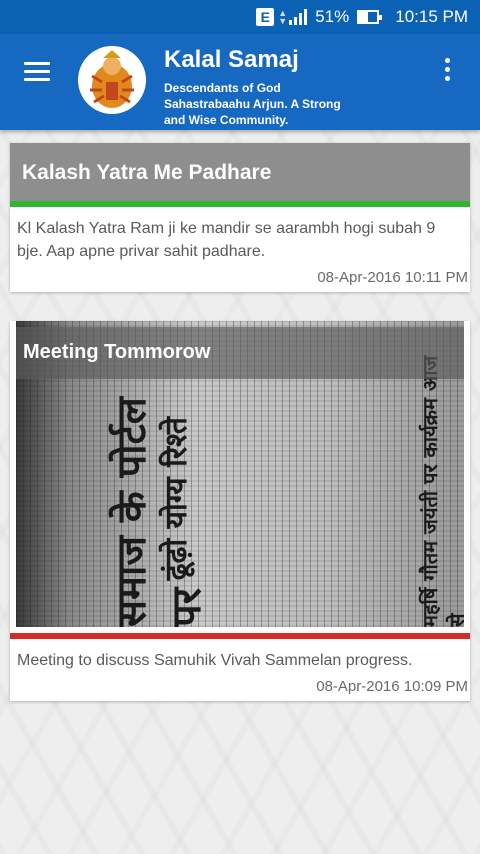  What do you see at coordinates (370, 17) in the screenshot?
I see `battery-icon` at bounding box center [370, 17].